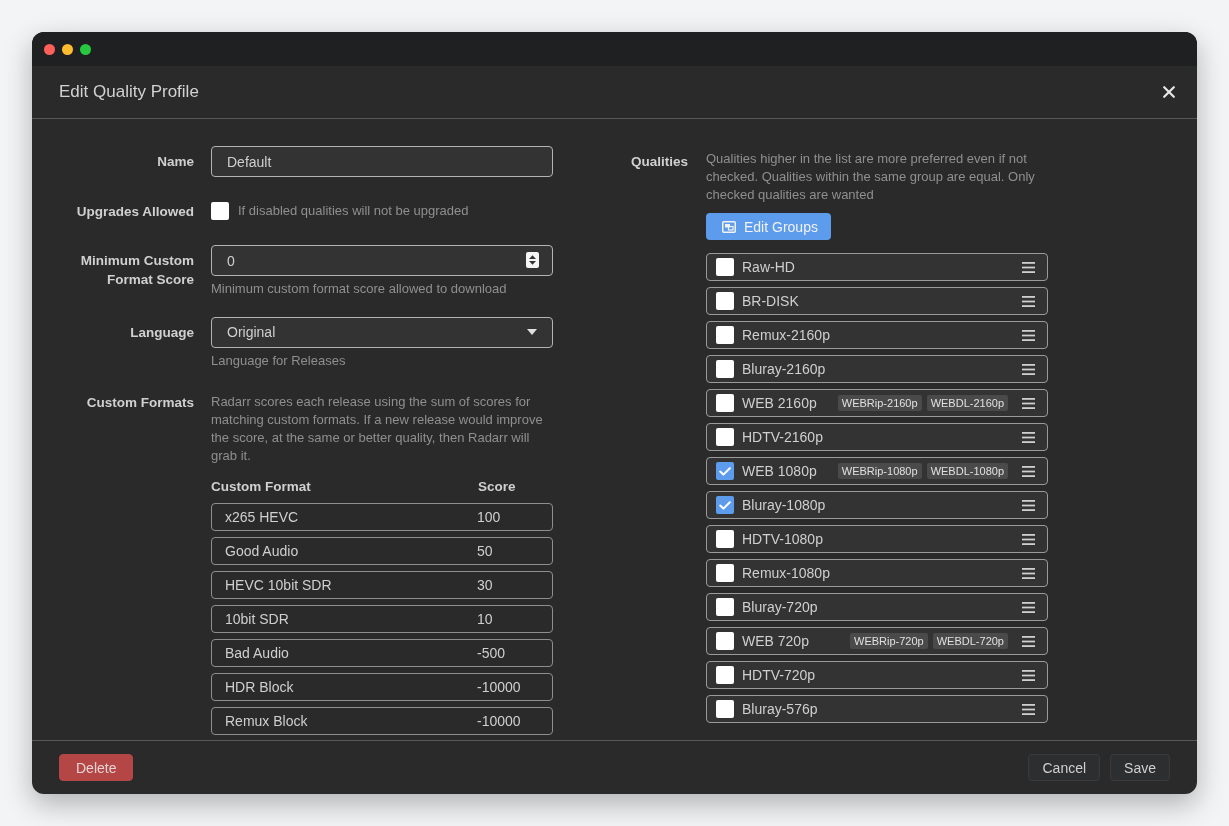  What do you see at coordinates (782, 437) in the screenshot?
I see `quality-name: HDTV-2160p` at bounding box center [782, 437].